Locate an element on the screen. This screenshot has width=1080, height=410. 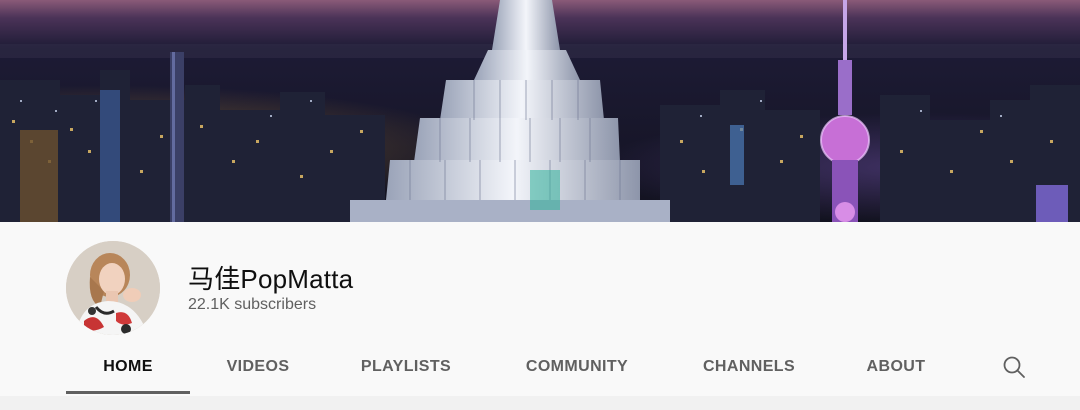
subscriber-count: 22.1K subscribers is located at coordinates (252, 304).